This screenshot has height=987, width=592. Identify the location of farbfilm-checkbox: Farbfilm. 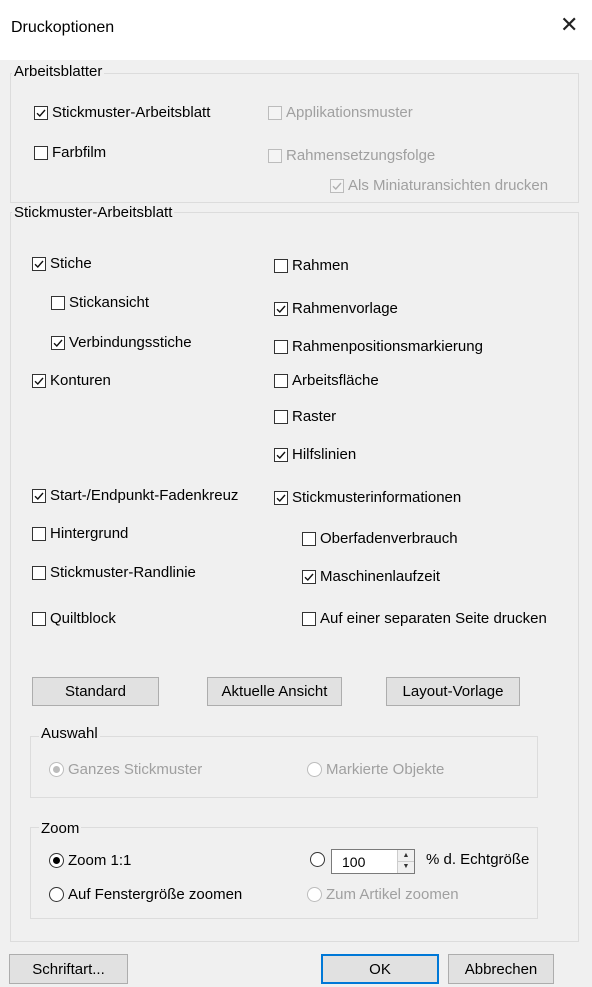
(70, 152).